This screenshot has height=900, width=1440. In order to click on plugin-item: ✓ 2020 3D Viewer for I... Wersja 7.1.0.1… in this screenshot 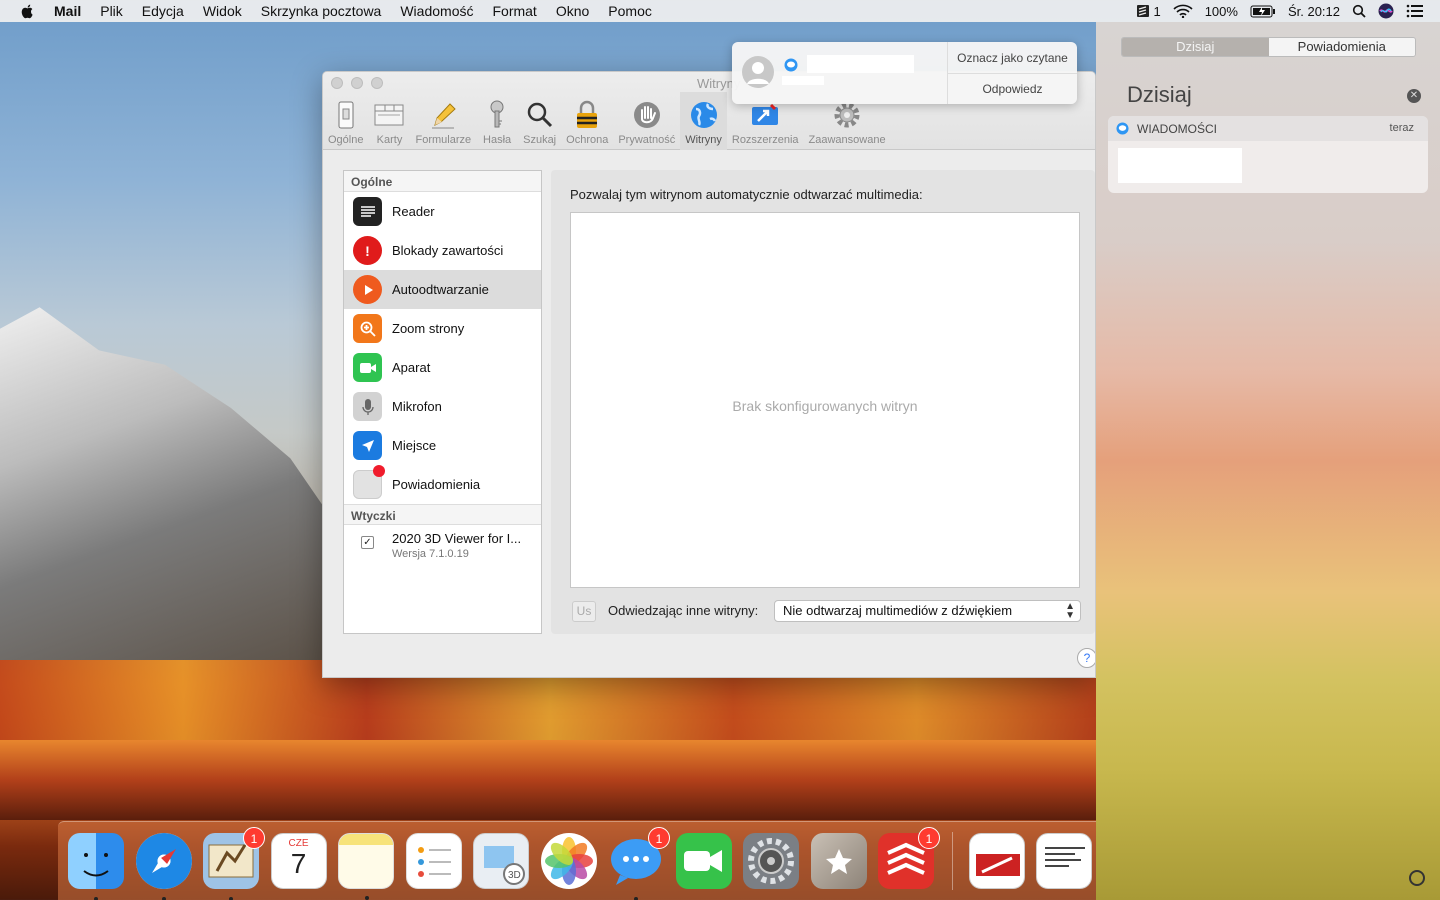, I will do `click(442, 575)`.